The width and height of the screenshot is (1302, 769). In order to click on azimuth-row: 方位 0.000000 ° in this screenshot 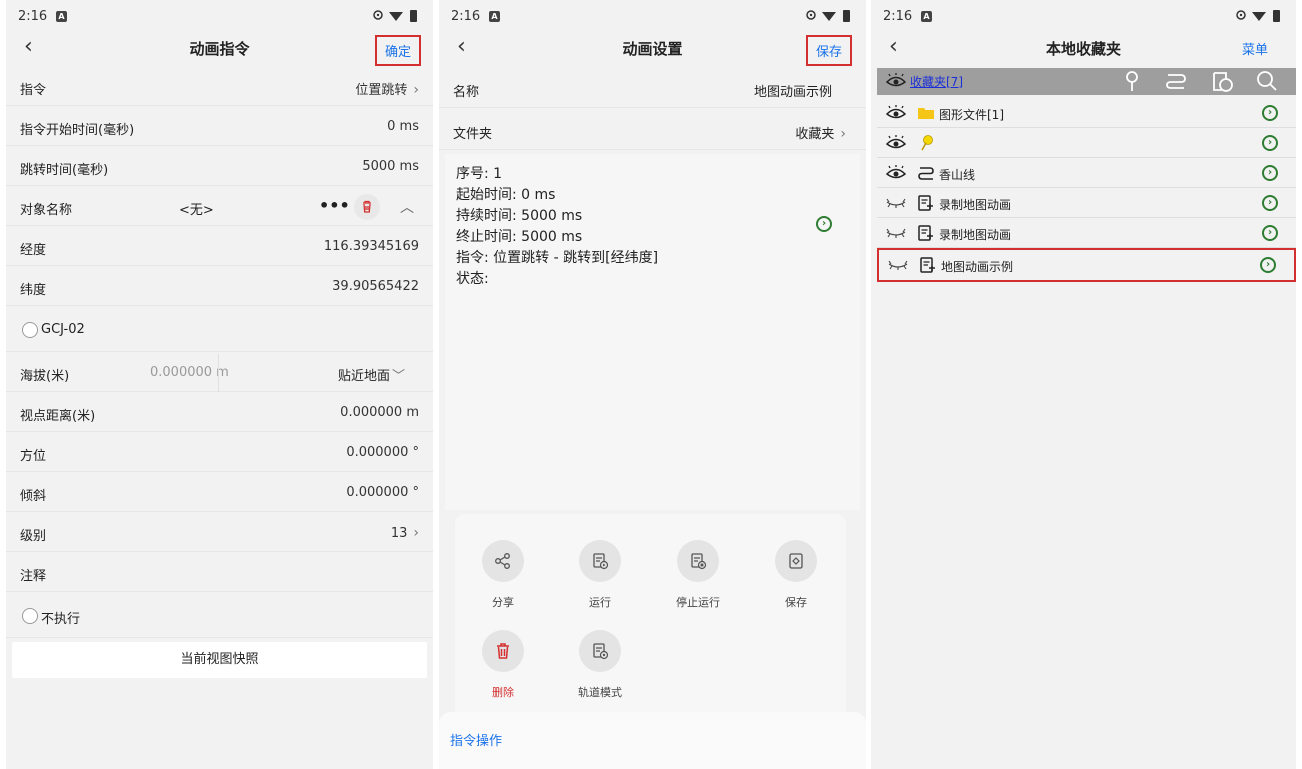, I will do `click(219, 453)`.